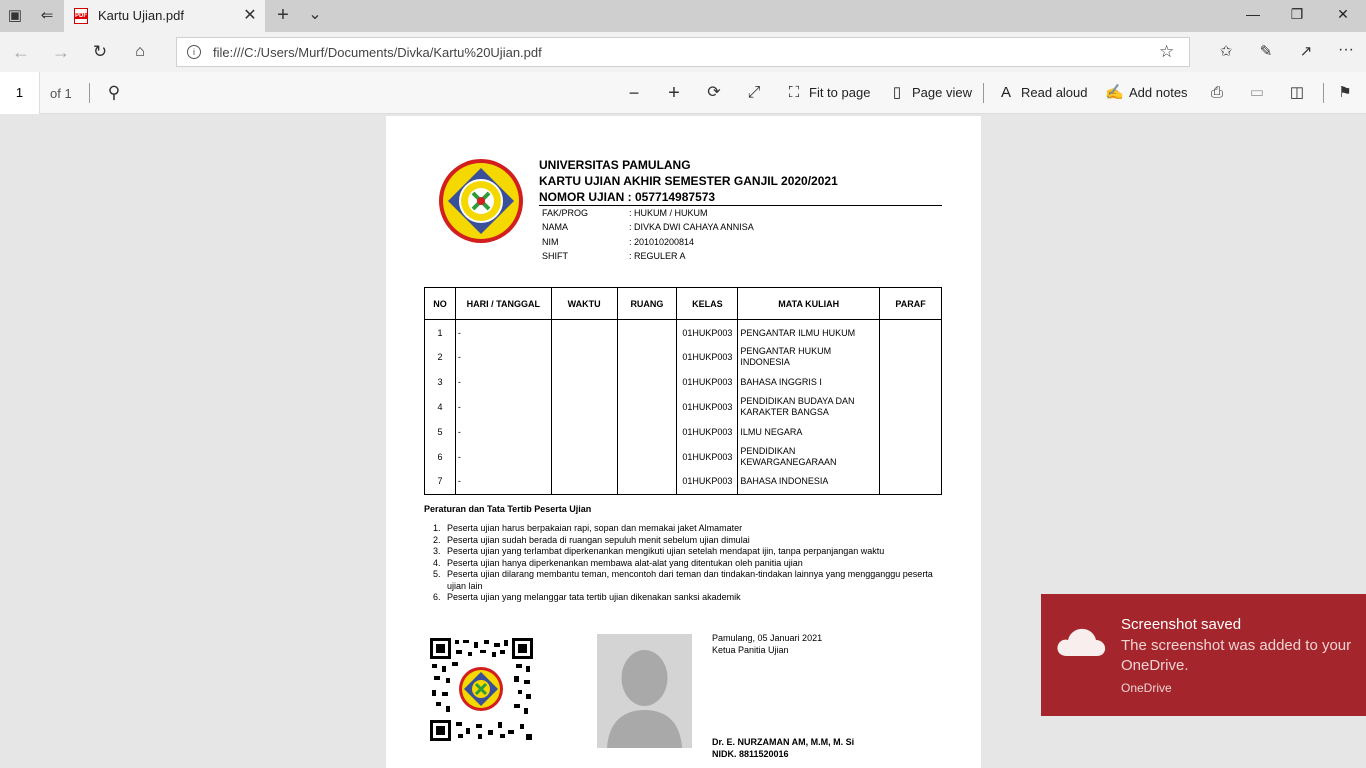  What do you see at coordinates (114, 93) in the screenshot?
I see `search-icon: ⚲` at bounding box center [114, 93].